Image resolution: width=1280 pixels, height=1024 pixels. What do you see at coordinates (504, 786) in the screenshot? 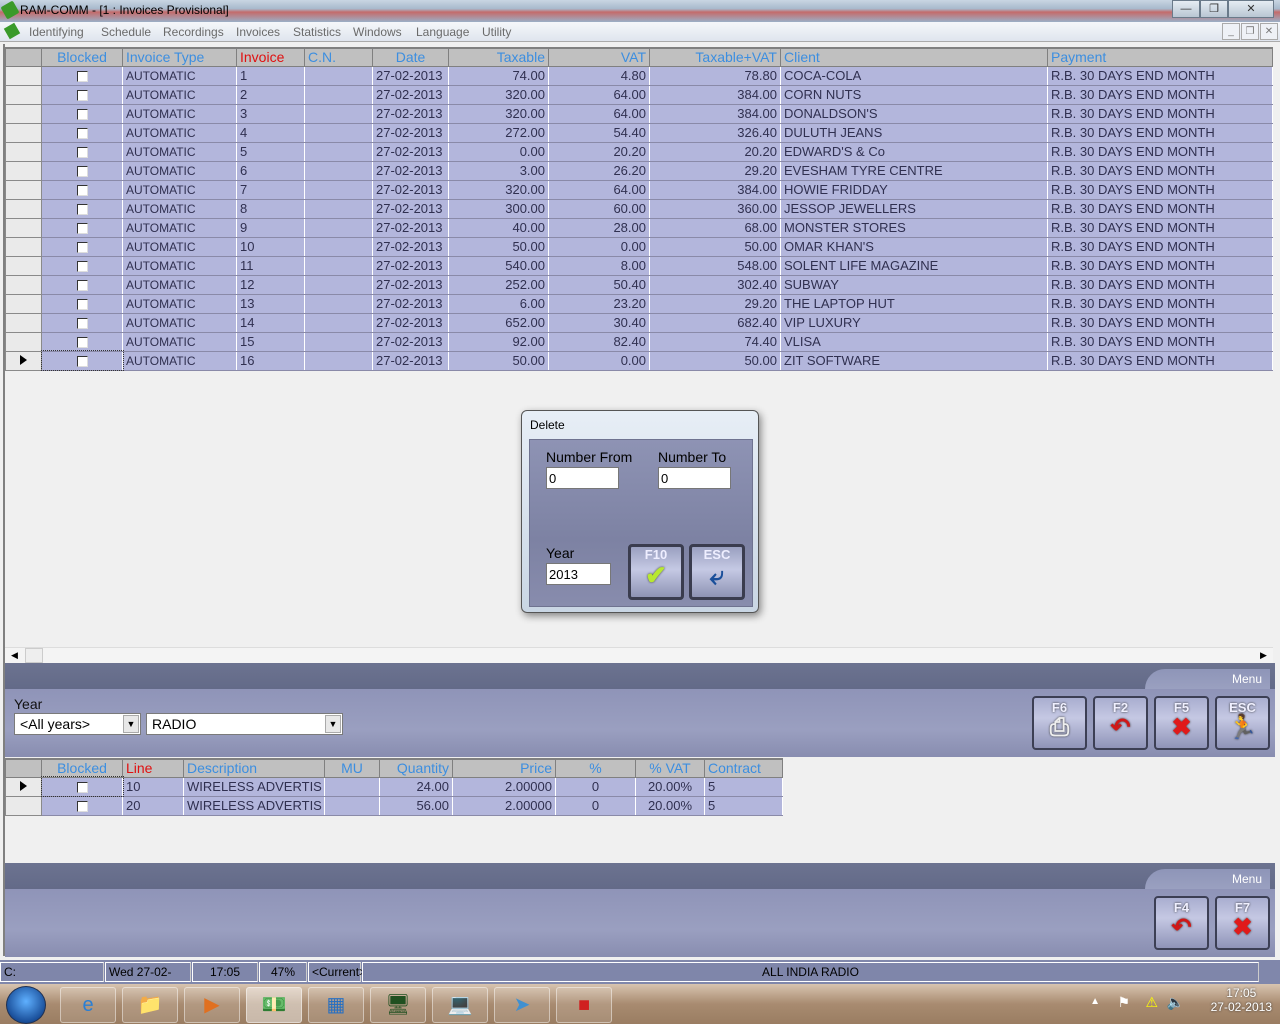
I see `price: 2.00000` at bounding box center [504, 786].